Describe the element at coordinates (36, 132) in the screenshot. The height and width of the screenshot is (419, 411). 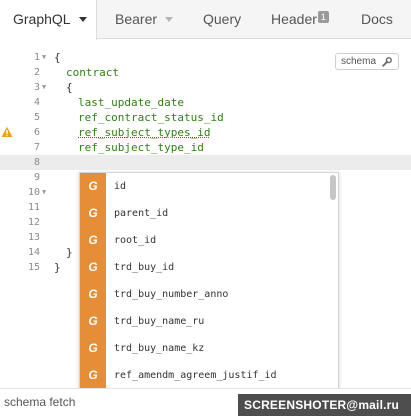
I see `line-number: 6` at that location.